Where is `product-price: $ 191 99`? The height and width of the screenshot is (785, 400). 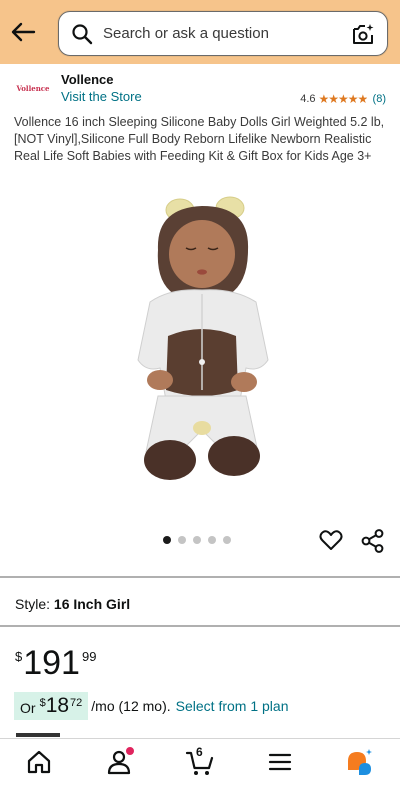
product-price: $ 191 99 is located at coordinates (55, 663).